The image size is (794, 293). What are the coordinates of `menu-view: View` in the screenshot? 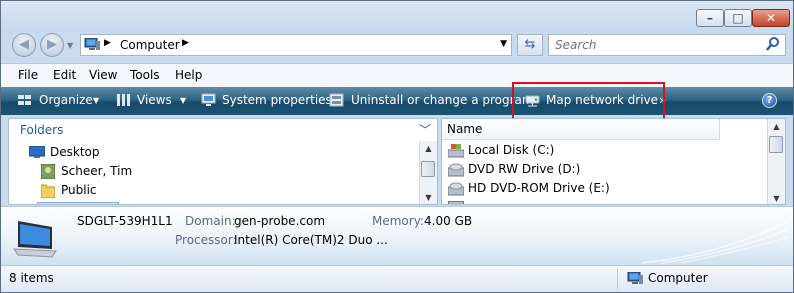 It's located at (103, 75).